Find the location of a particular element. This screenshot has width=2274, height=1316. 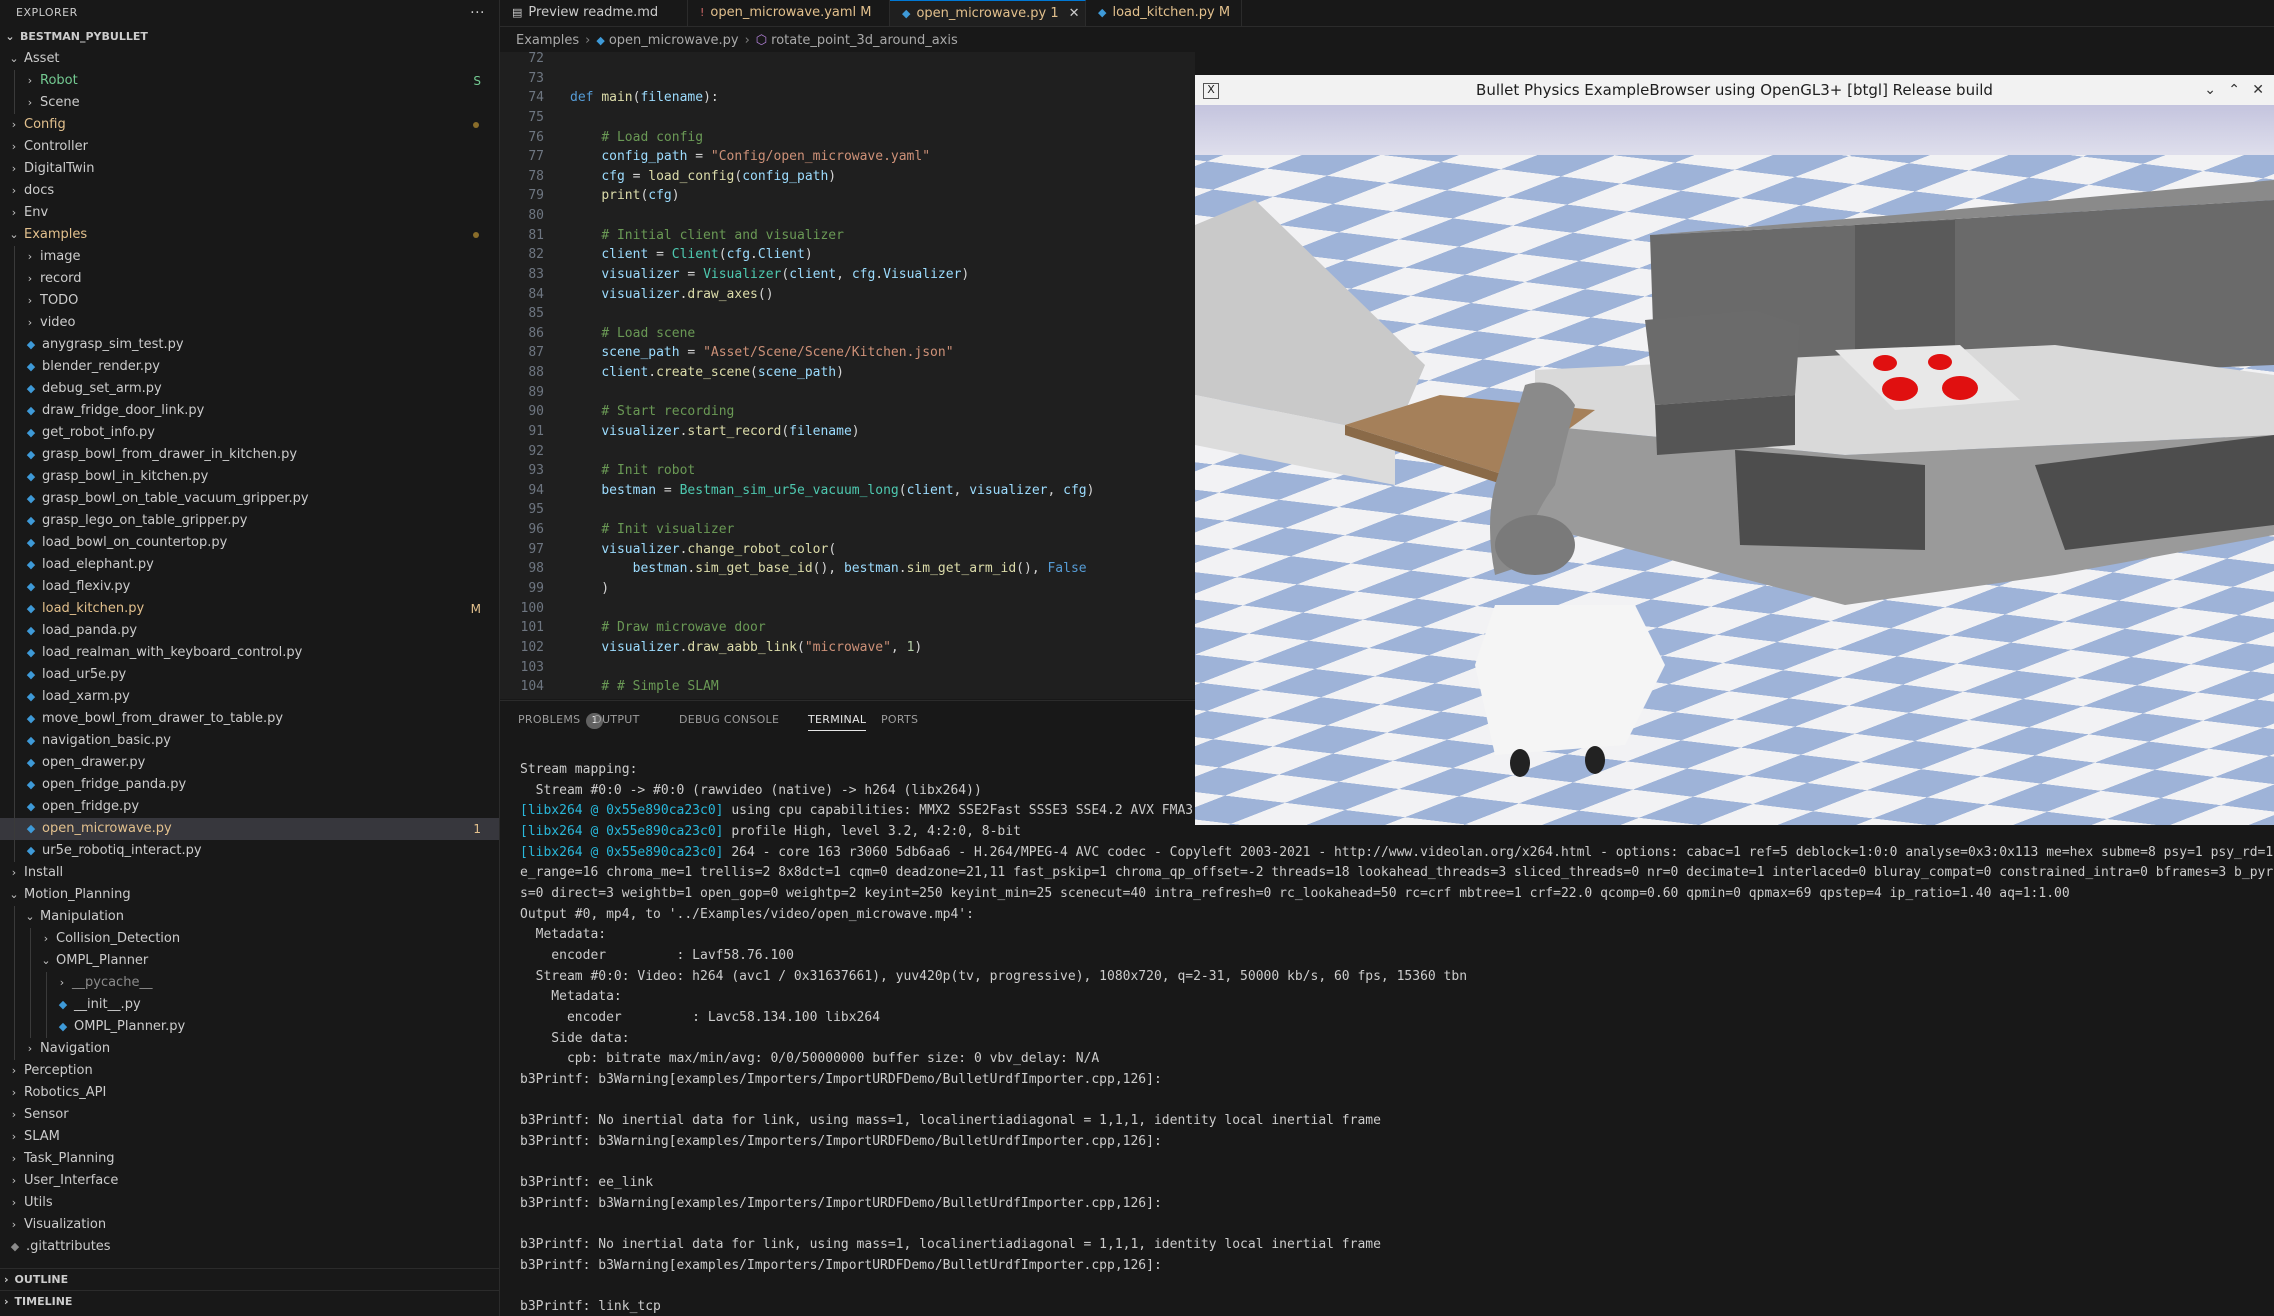

code-line: 103 is located at coordinates (847, 667).